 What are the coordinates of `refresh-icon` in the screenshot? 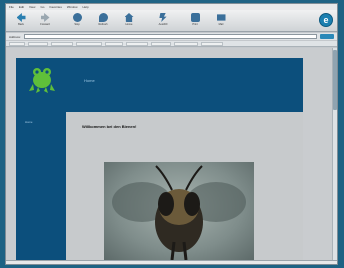 It's located at (103, 17).